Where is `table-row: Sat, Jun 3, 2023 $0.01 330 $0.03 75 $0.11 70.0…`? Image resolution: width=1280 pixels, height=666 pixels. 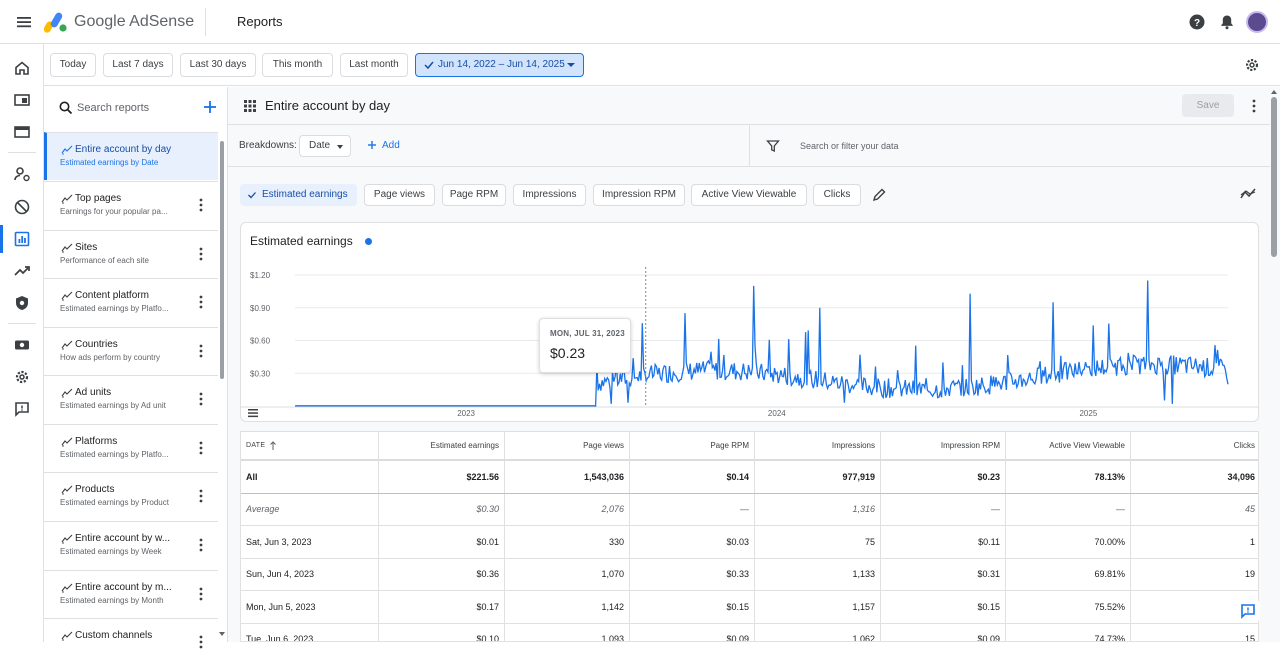
table-row: Sat, Jun 3, 2023 $0.01 330 $0.03 75 $0.11 70.0… is located at coordinates (749, 542).